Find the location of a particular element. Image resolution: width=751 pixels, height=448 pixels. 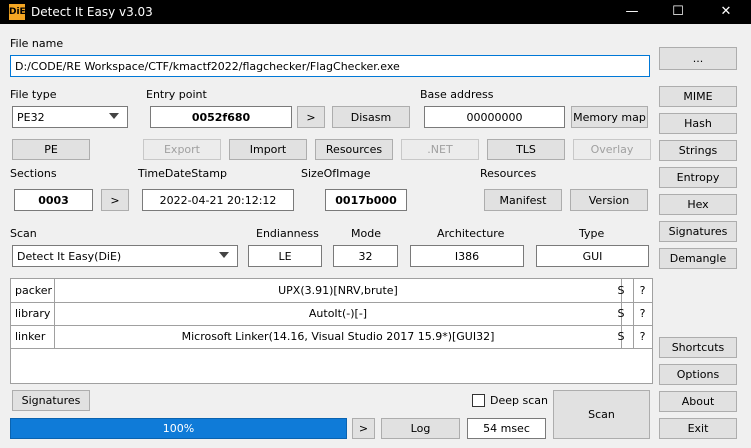

shortcuts-button: Shortcuts is located at coordinates (698, 347).